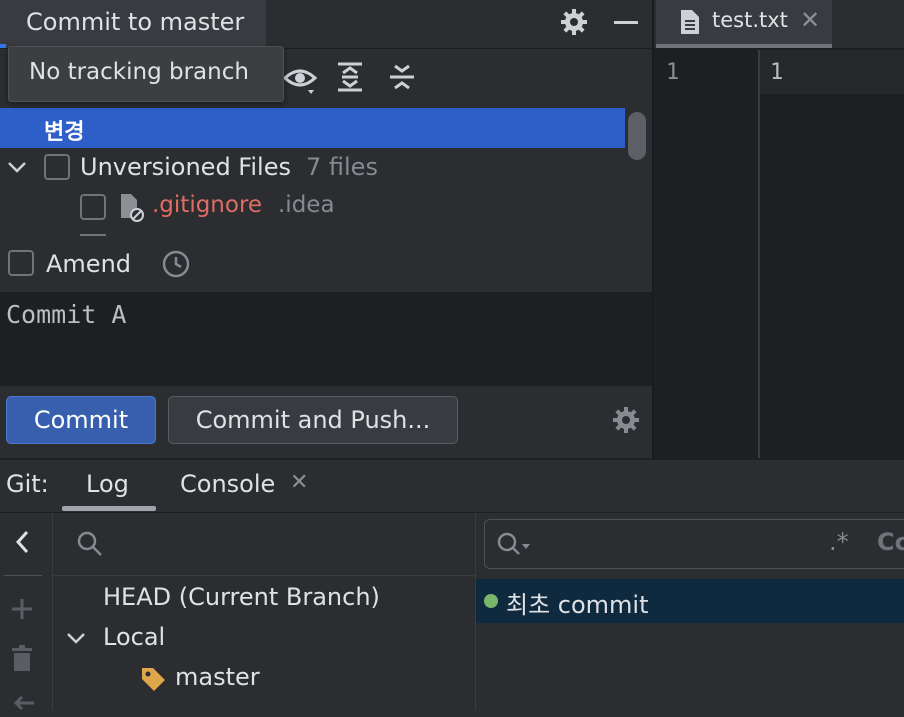  I want to click on unversioned-label: Unversioned Files, so click(185, 167).